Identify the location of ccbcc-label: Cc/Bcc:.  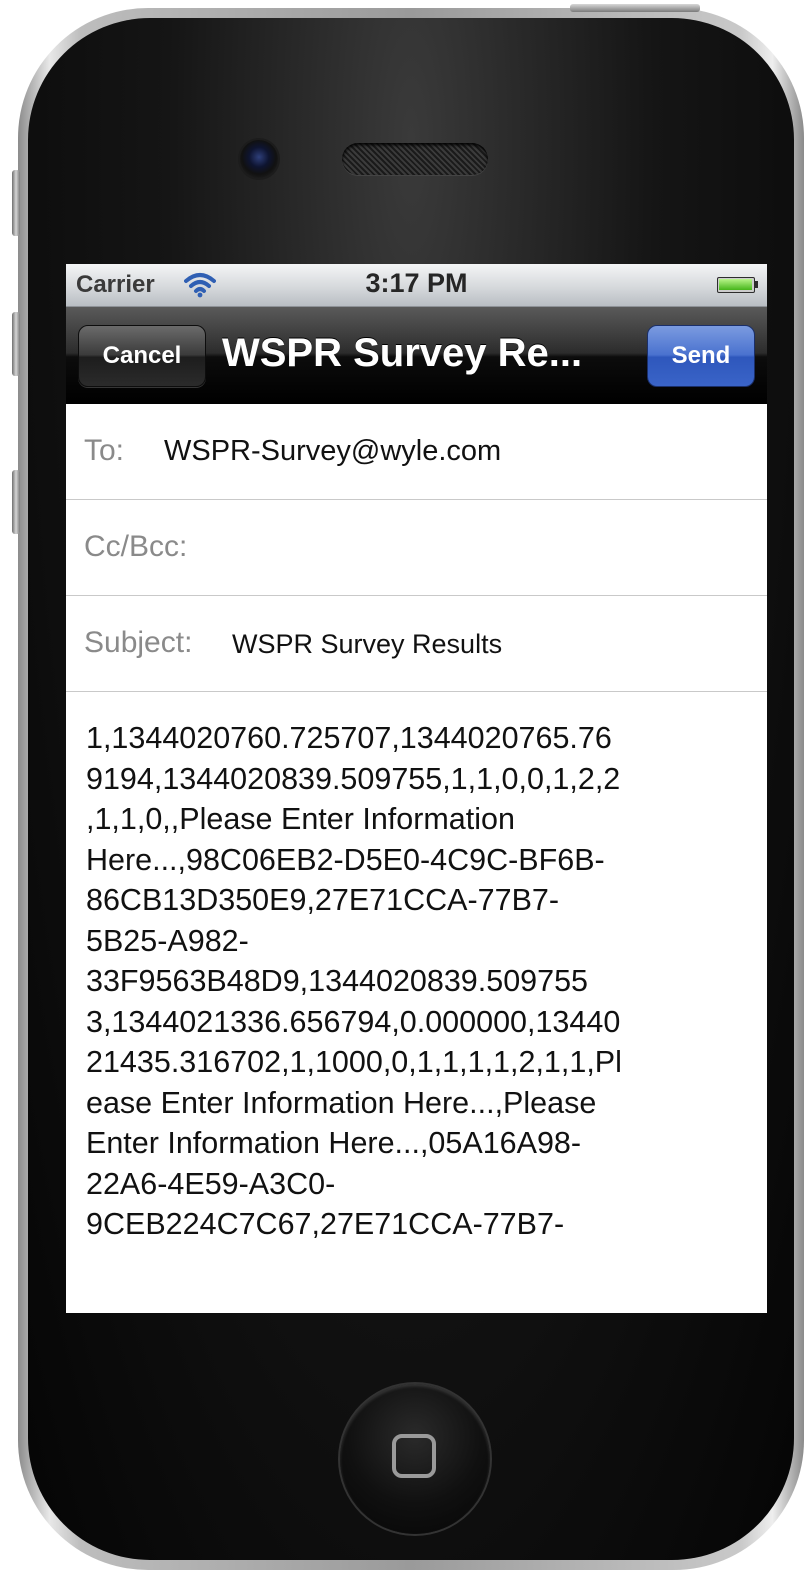
(136, 546).